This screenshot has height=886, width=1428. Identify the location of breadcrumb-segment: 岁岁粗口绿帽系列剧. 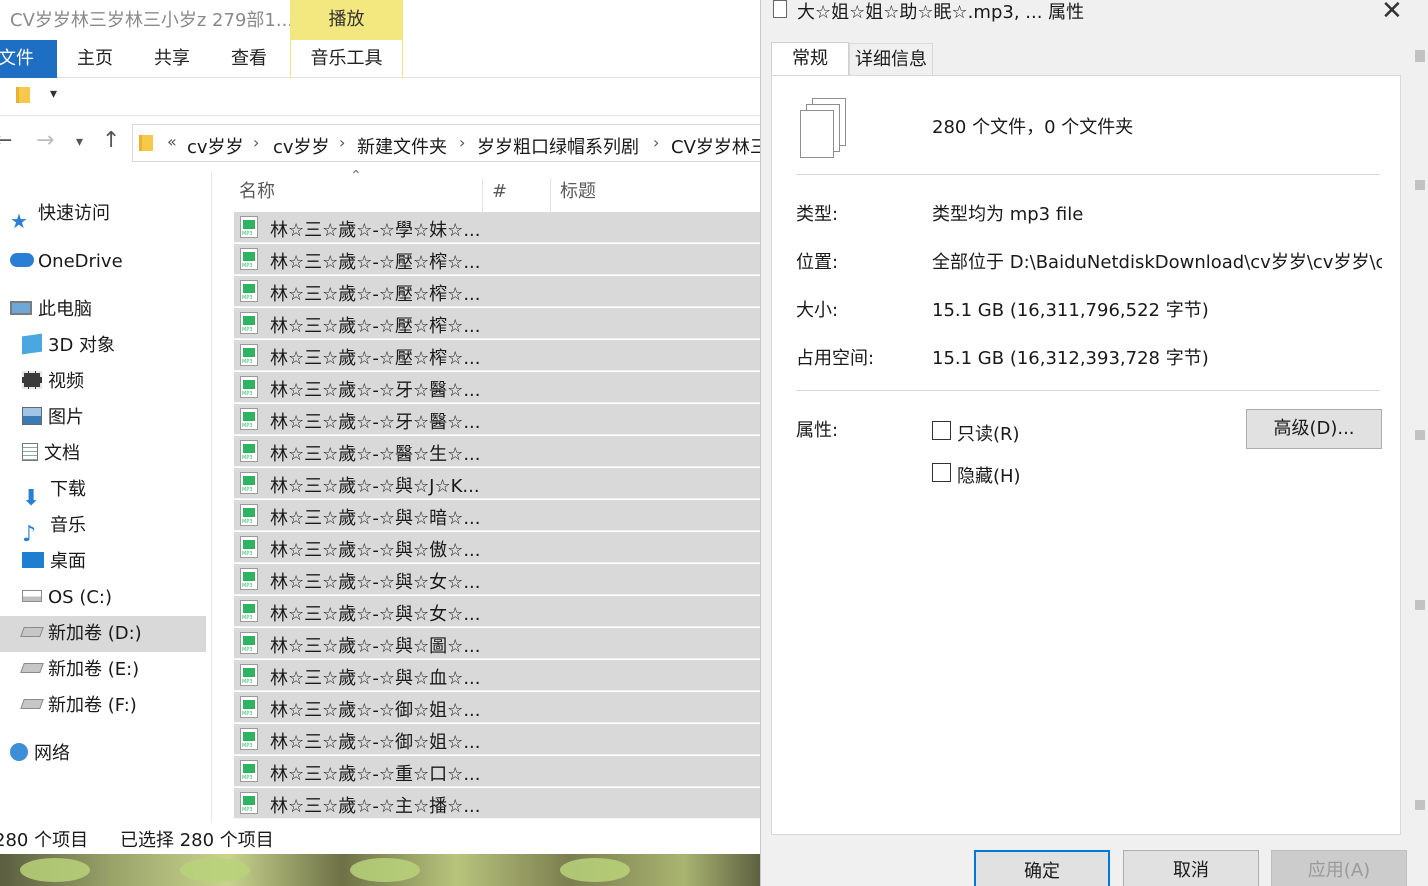
(558, 146).